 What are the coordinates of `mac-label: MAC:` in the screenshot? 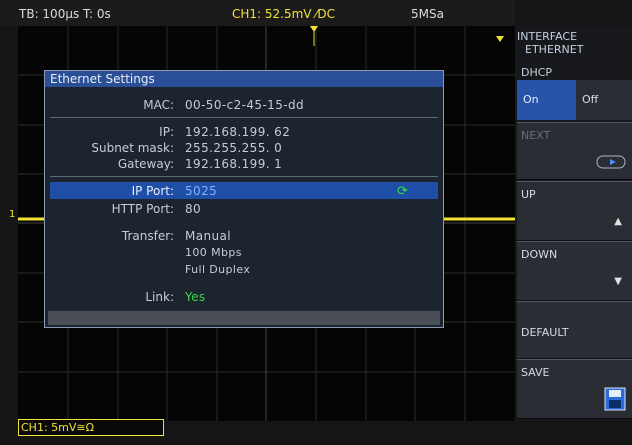 It's located at (158, 105).